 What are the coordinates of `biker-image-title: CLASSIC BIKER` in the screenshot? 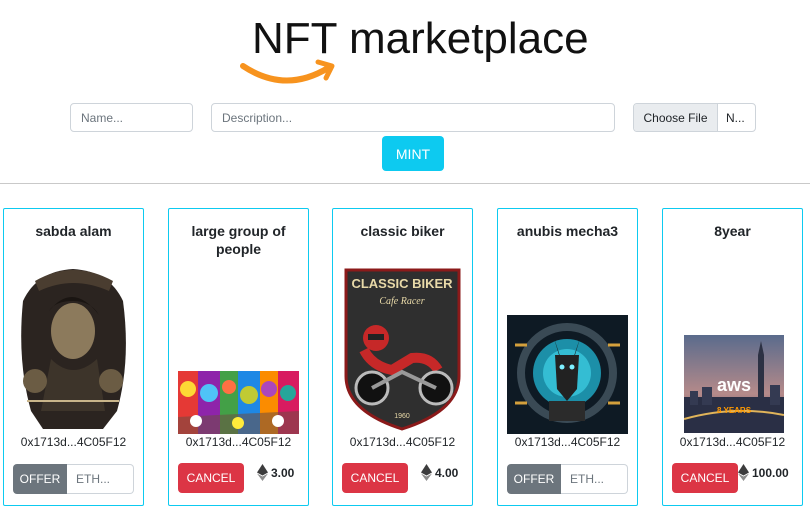 It's located at (402, 283).